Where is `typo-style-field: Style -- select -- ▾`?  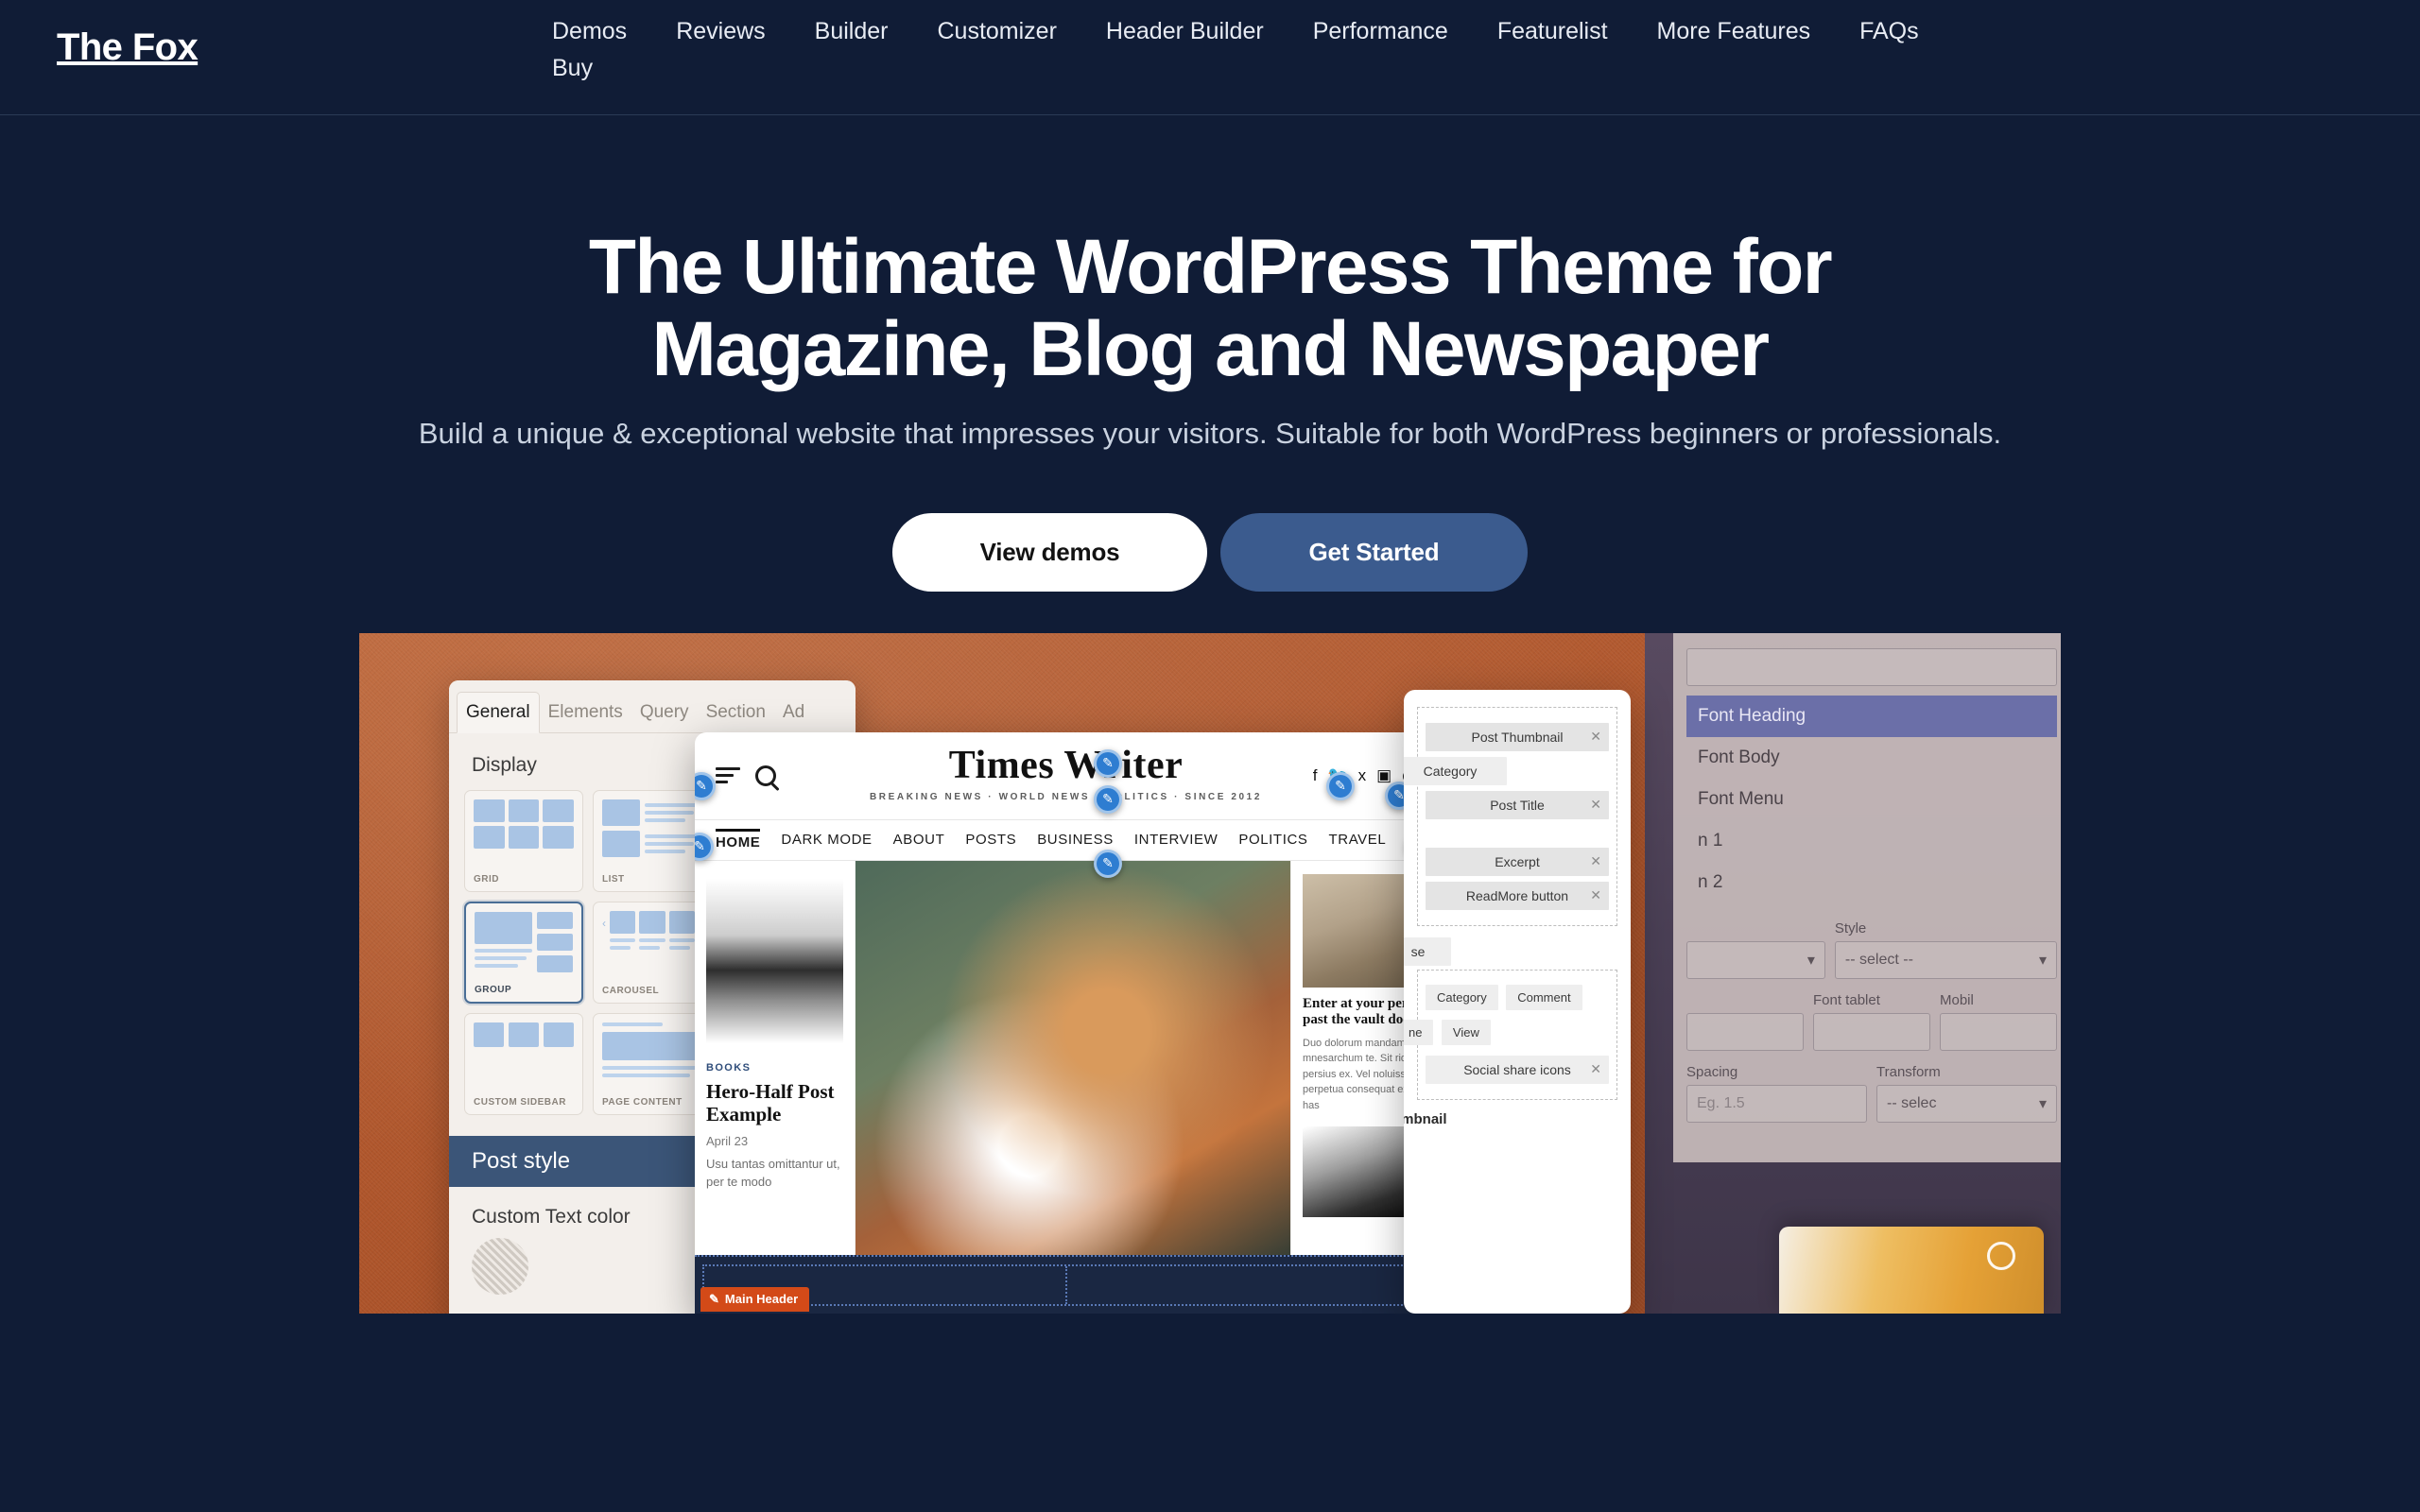 typo-style-field: Style -- select -- ▾ is located at coordinates (1945, 949).